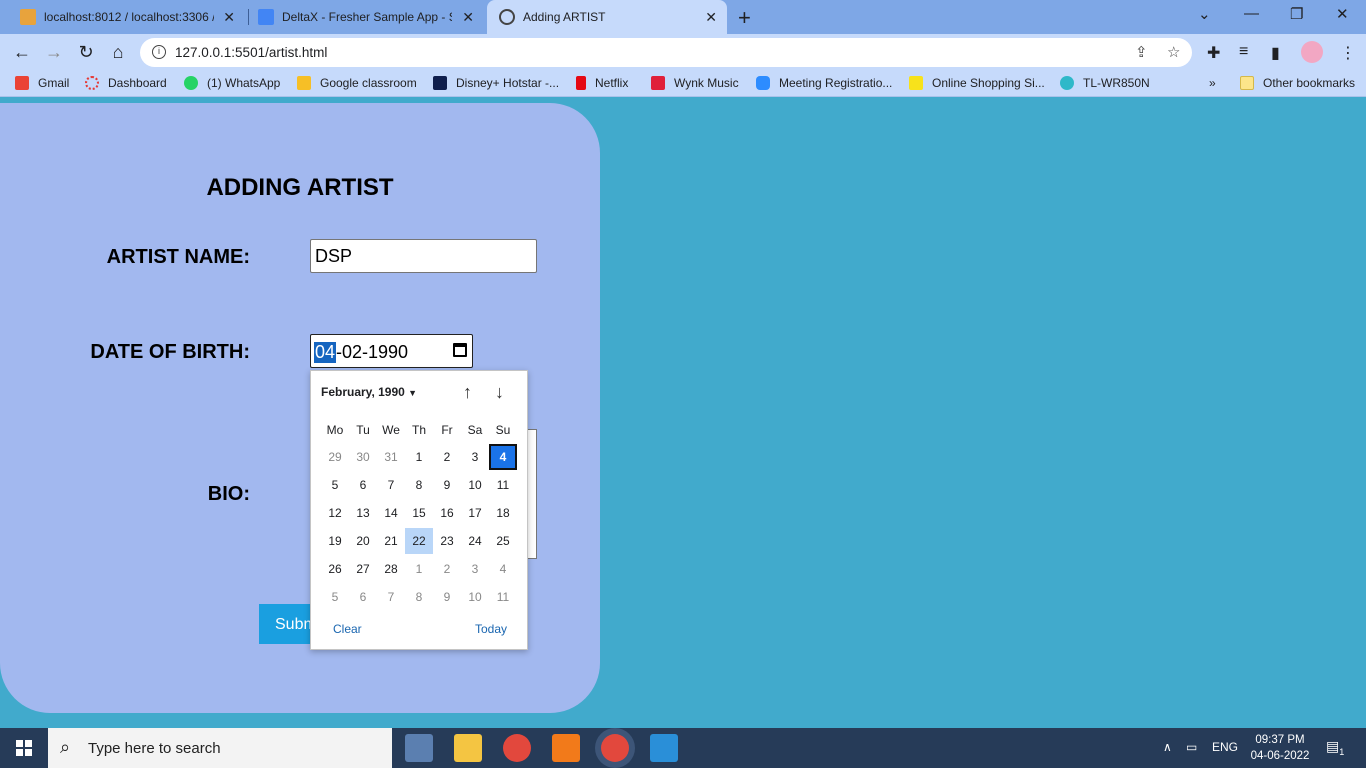 Image resolution: width=1366 pixels, height=768 pixels. Describe the element at coordinates (220, 748) in the screenshot. I see `taskbar-search-box: ⌕ Type here to search` at that location.